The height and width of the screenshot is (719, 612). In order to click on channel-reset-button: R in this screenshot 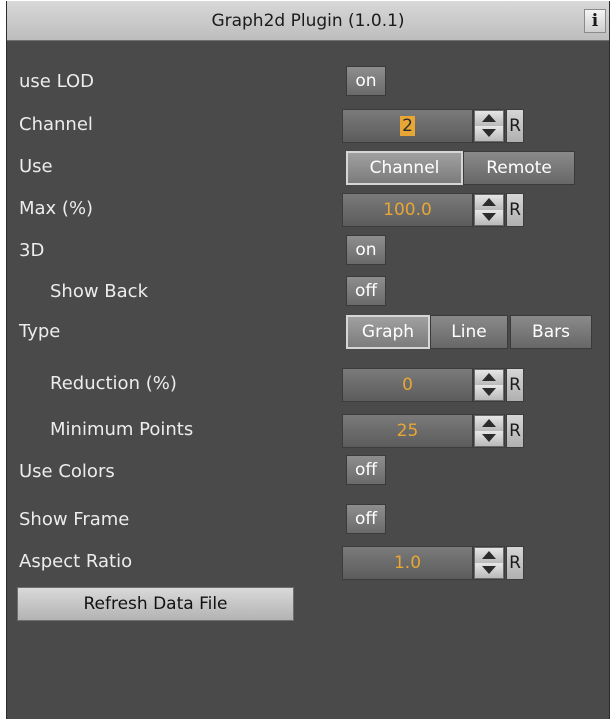, I will do `click(515, 126)`.